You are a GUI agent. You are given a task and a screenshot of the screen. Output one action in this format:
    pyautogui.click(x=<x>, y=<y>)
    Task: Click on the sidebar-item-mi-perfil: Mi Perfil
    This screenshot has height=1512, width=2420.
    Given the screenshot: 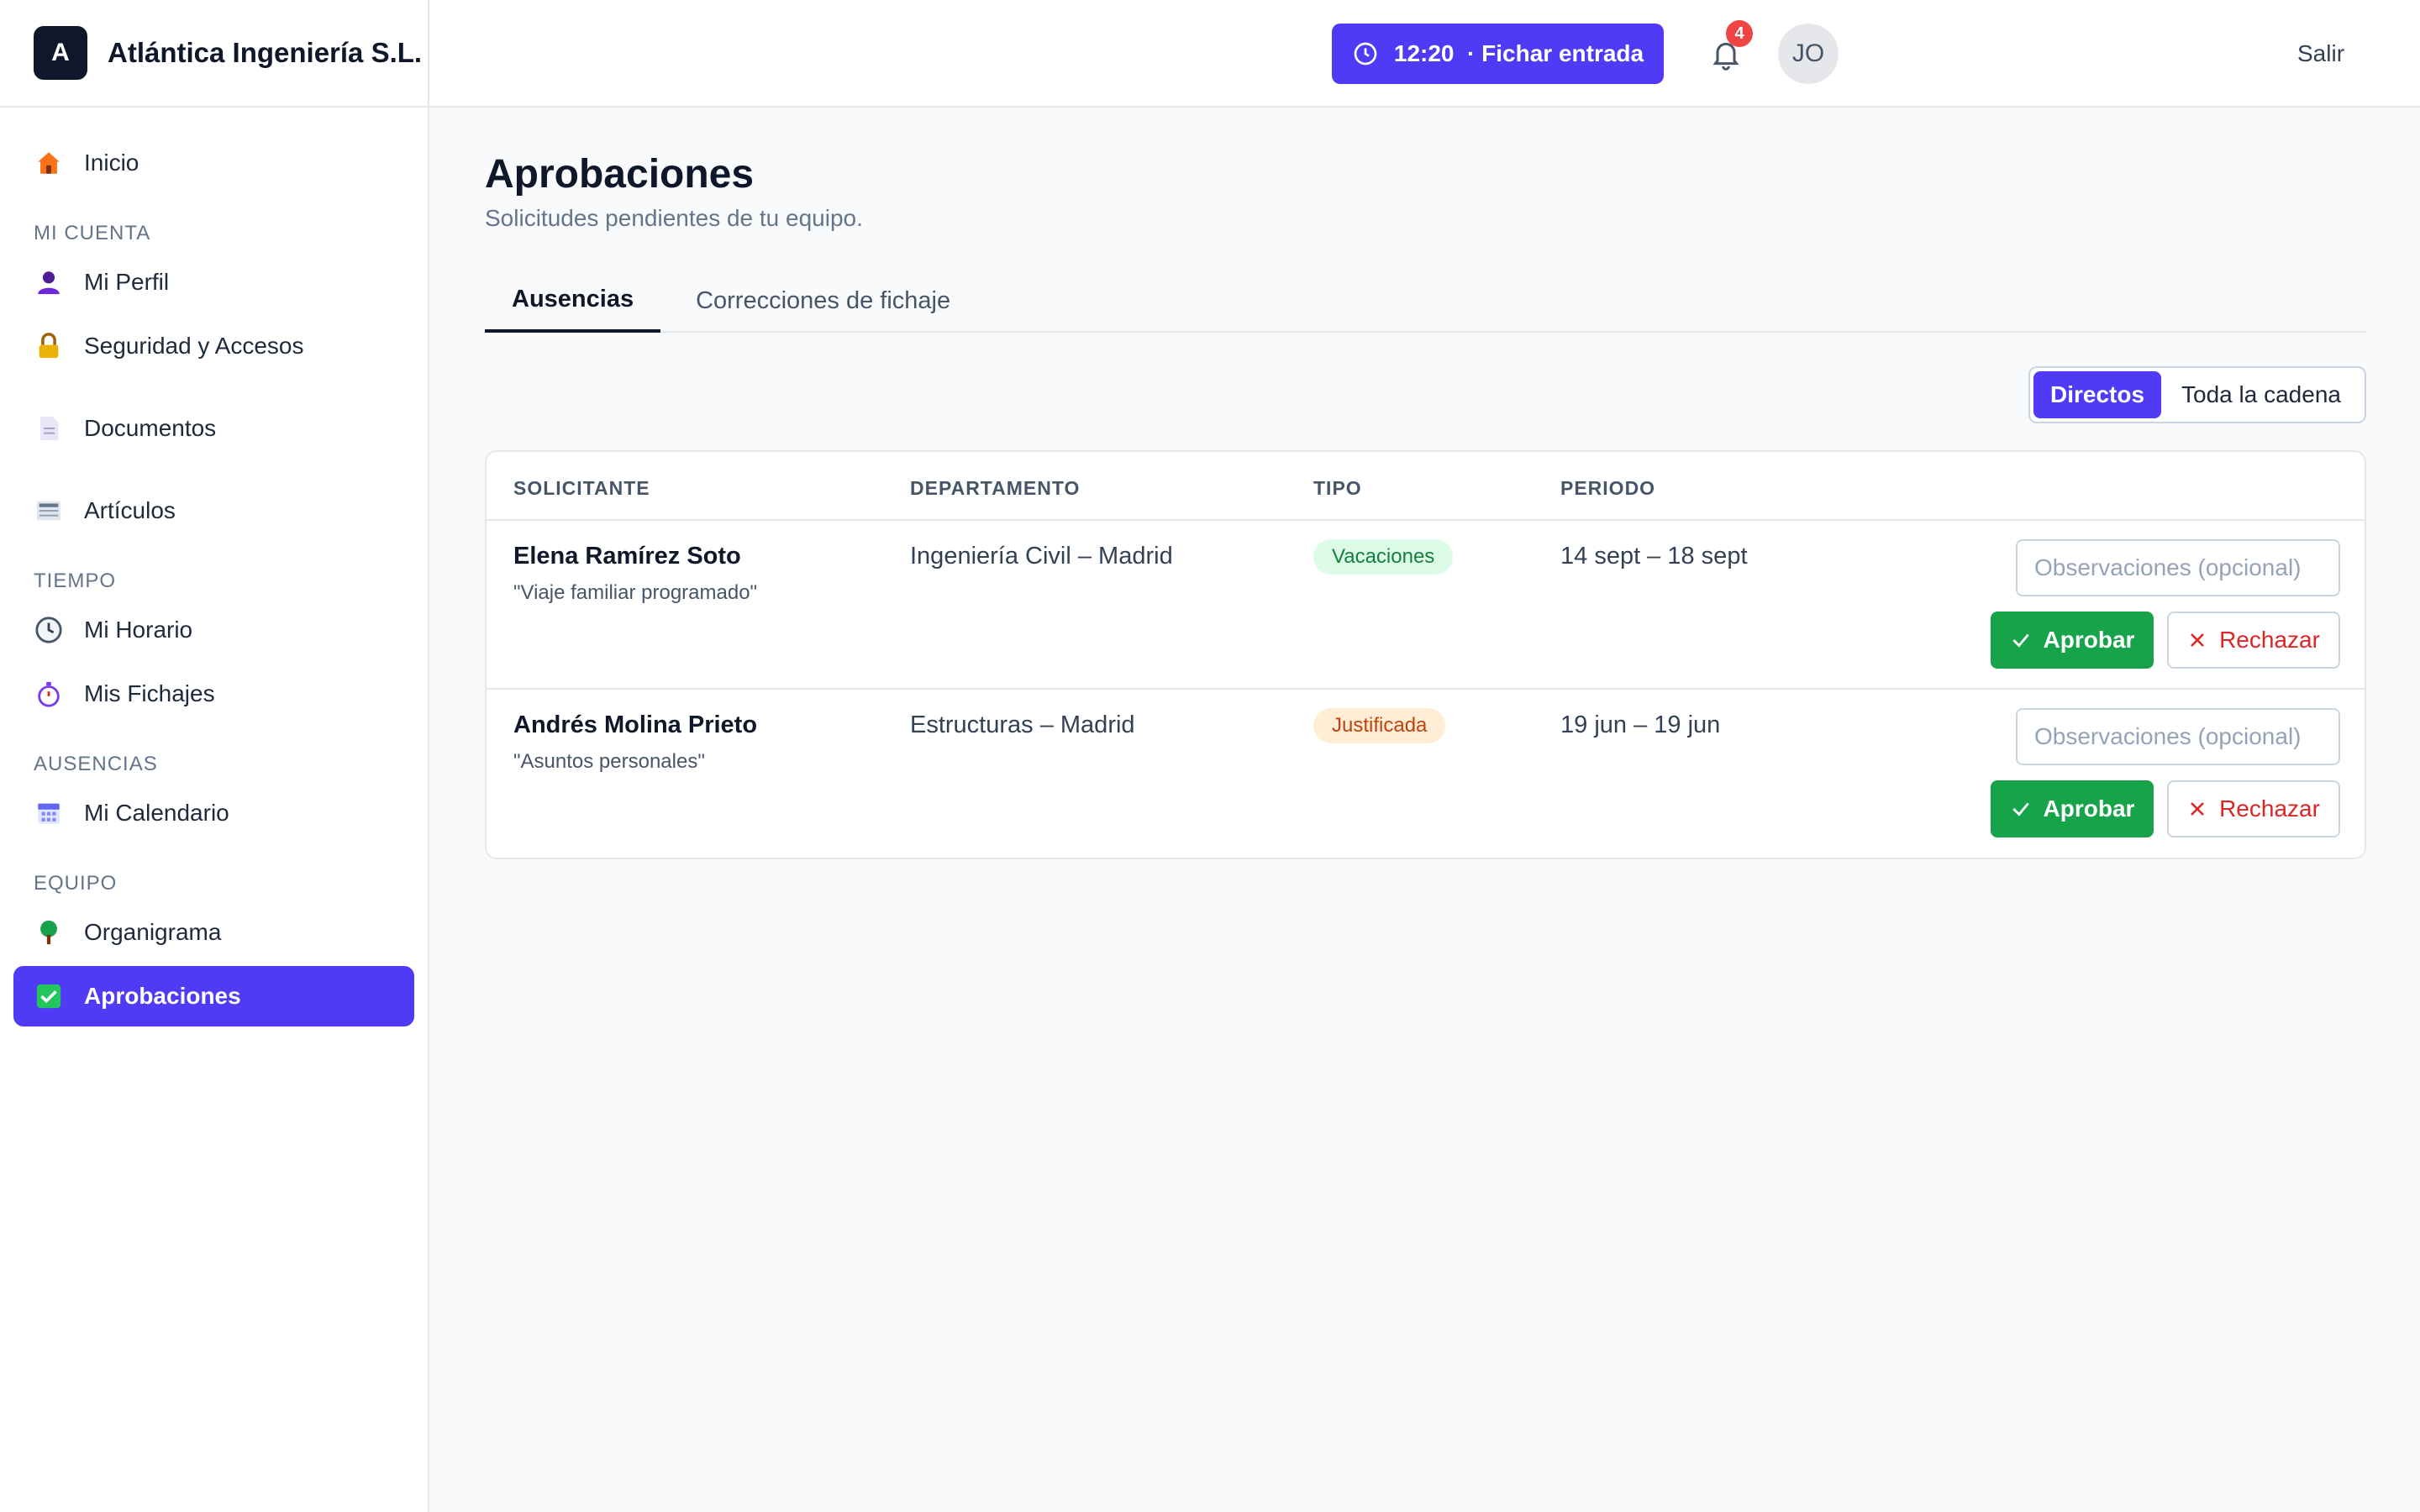 What is the action you would take?
    pyautogui.click(x=214, y=282)
    